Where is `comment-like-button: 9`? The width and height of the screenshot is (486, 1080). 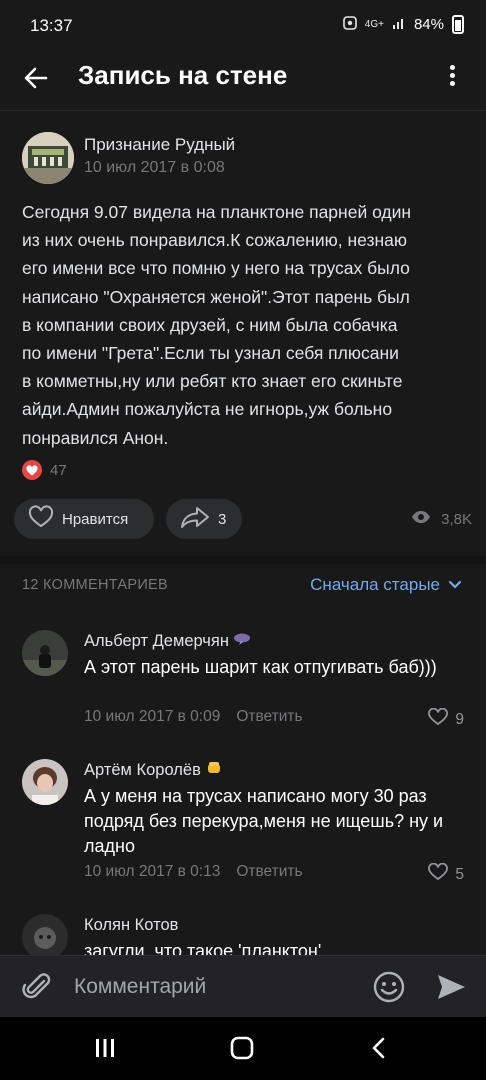 comment-like-button: 9 is located at coordinates (445, 719).